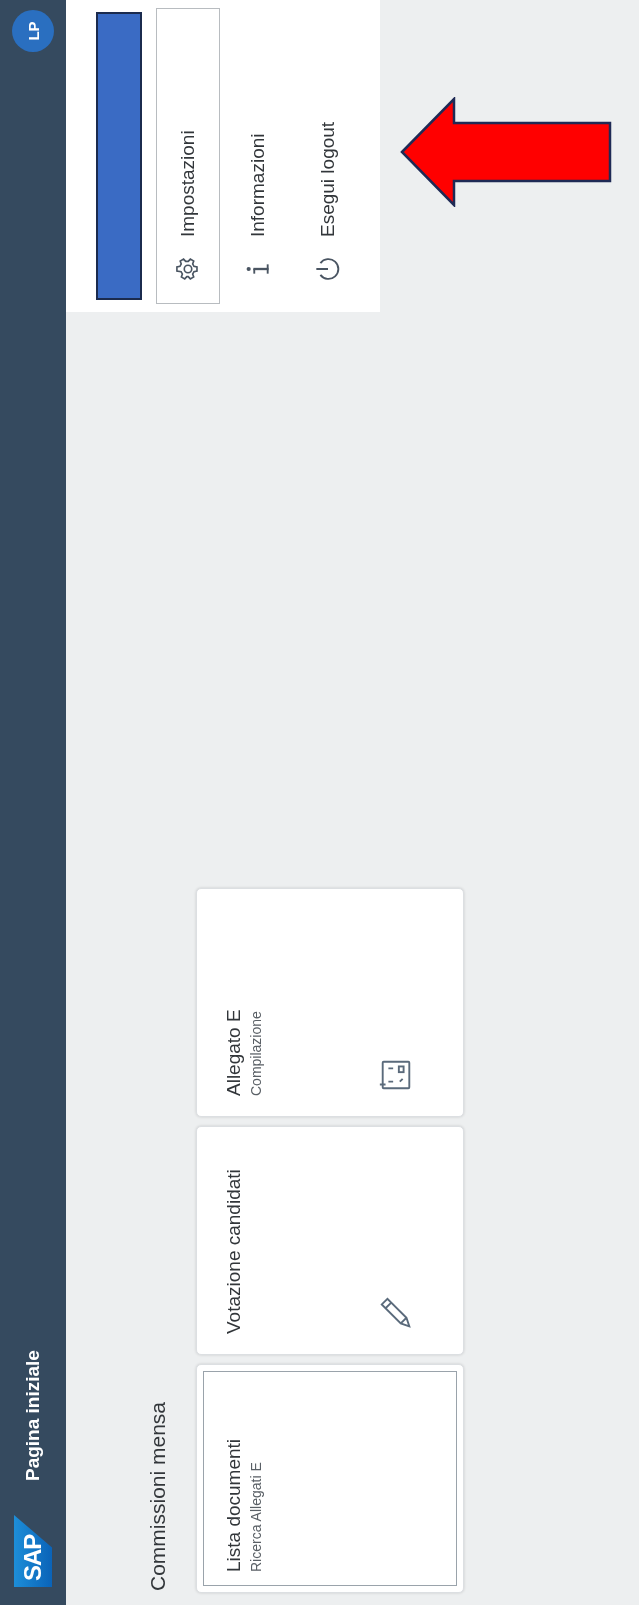  Describe the element at coordinates (256, 1053) in the screenshot. I see `tile-subtitle: Compilazione` at that location.